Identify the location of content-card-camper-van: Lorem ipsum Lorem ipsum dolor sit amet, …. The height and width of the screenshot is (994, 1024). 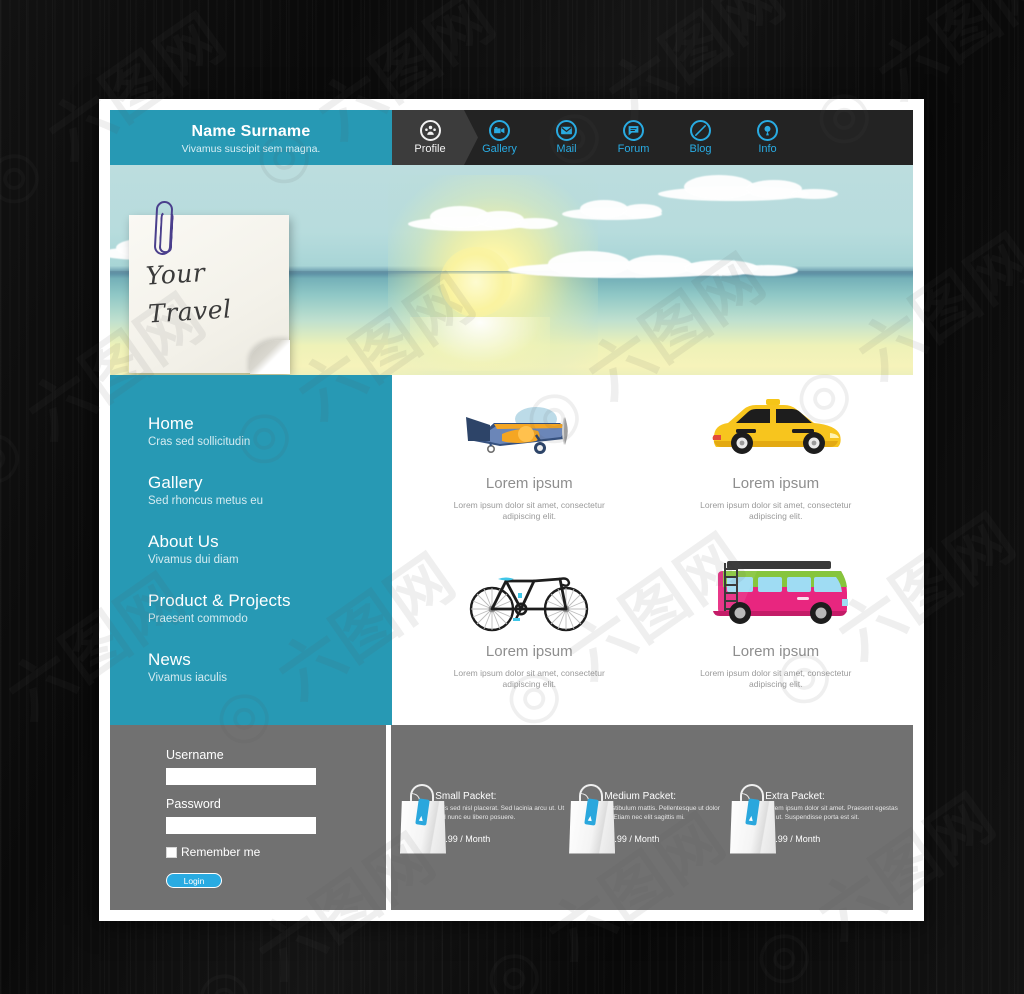
(776, 635).